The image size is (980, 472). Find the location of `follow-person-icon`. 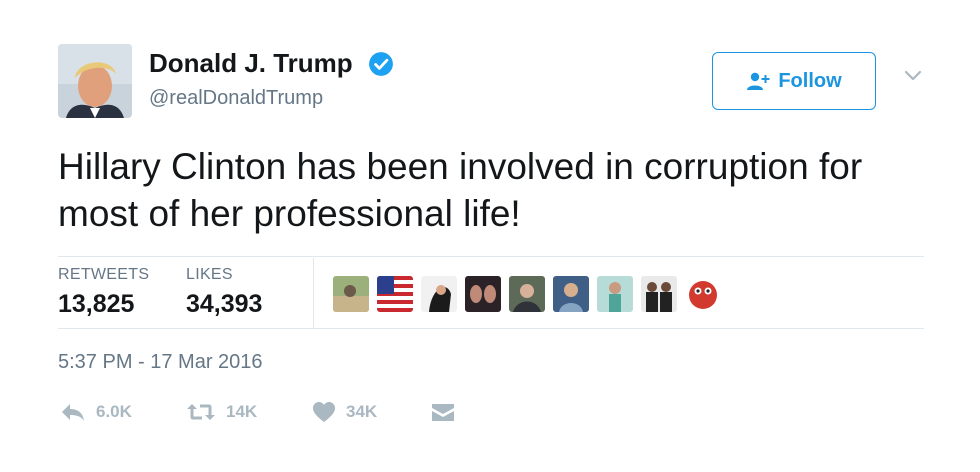

follow-person-icon is located at coordinates (758, 81).